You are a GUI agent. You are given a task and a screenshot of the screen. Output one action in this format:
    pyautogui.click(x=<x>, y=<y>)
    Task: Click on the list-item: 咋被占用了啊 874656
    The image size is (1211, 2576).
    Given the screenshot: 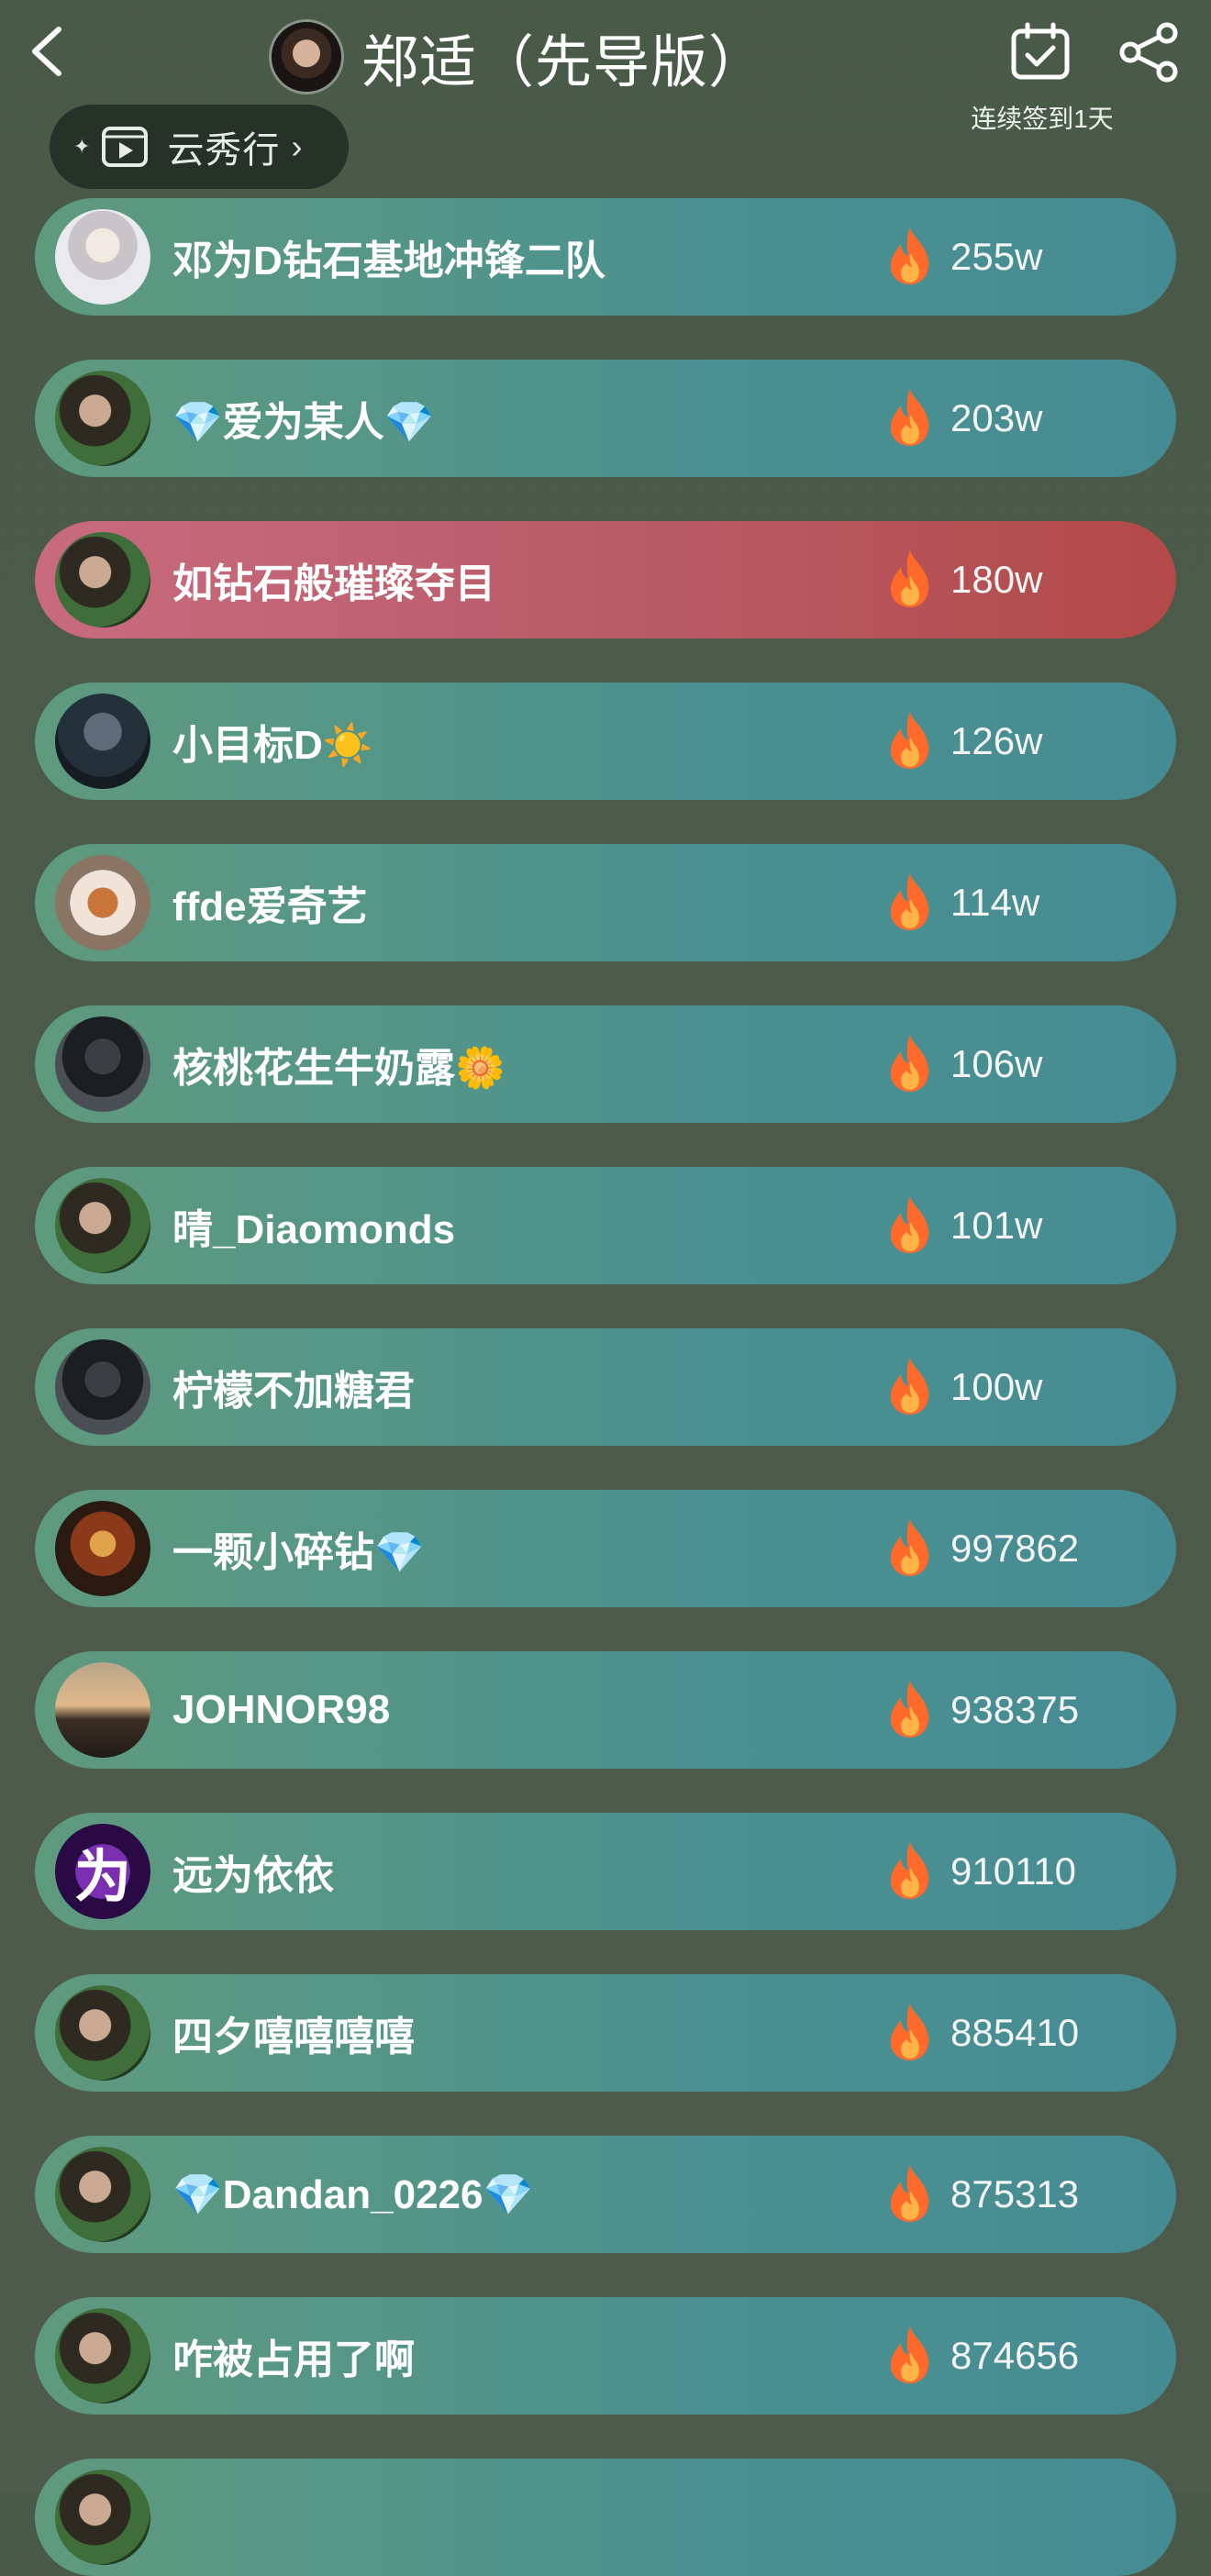 What is the action you would take?
    pyautogui.click(x=605, y=2356)
    